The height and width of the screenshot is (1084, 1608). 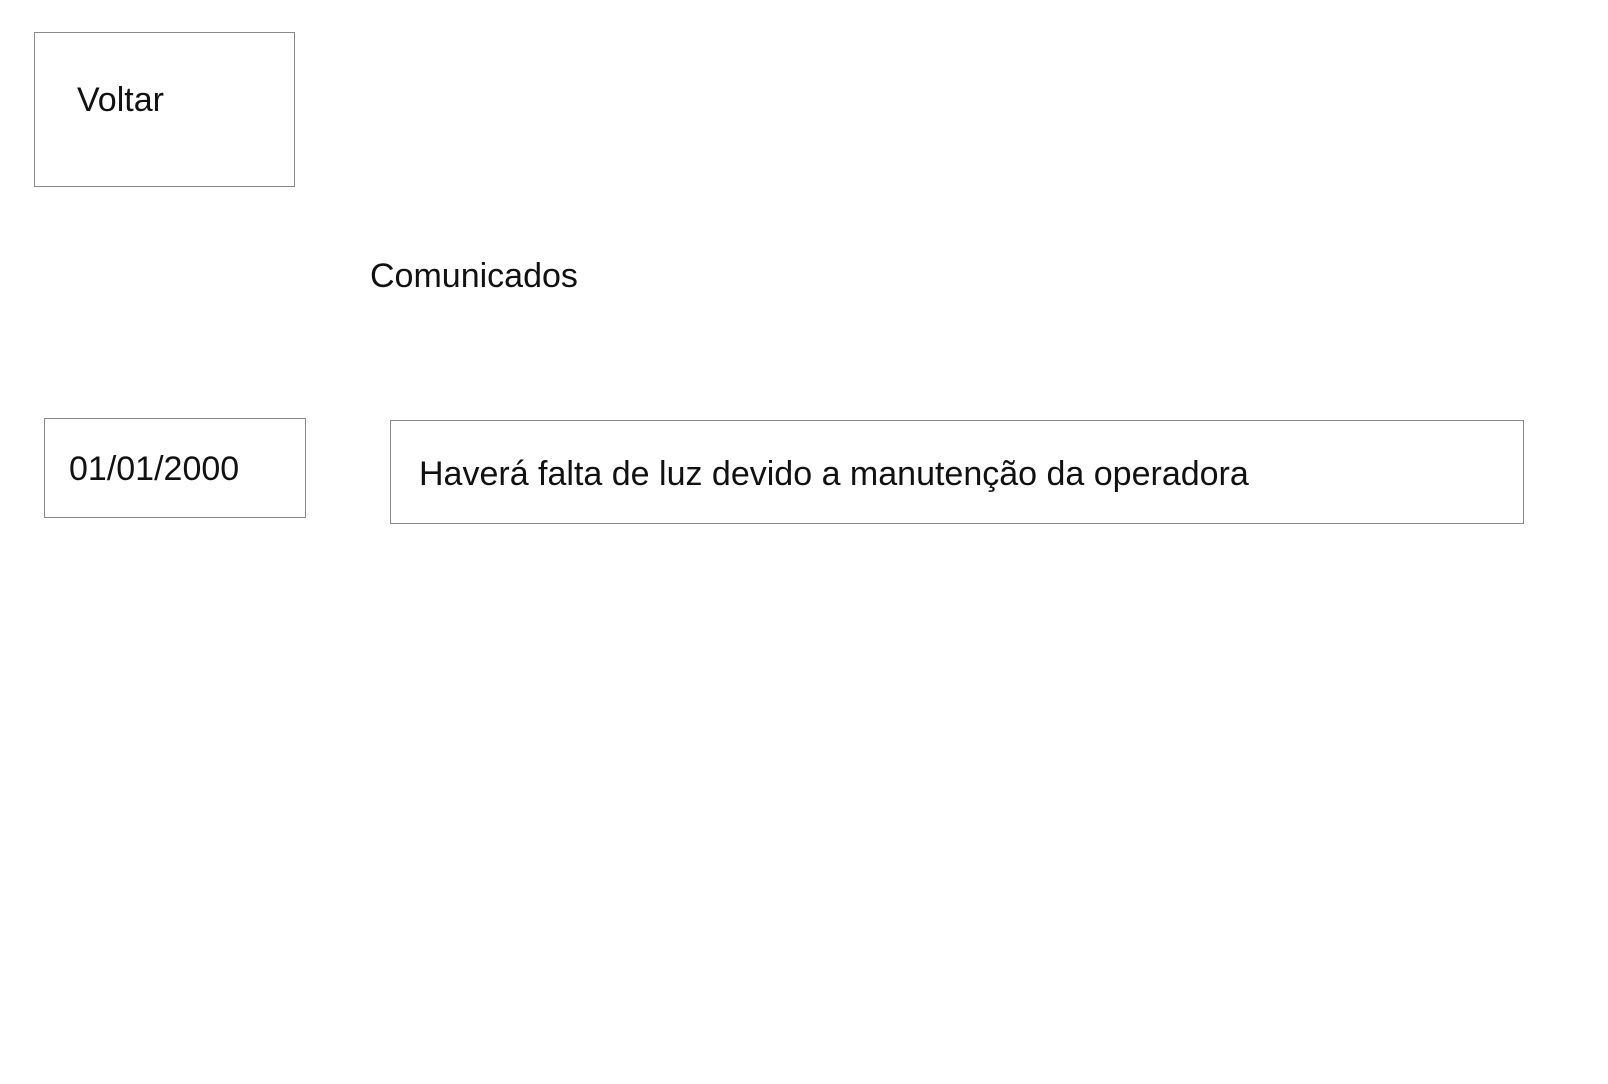 I want to click on notice-date-box: 01/01/2000, so click(x=175, y=468).